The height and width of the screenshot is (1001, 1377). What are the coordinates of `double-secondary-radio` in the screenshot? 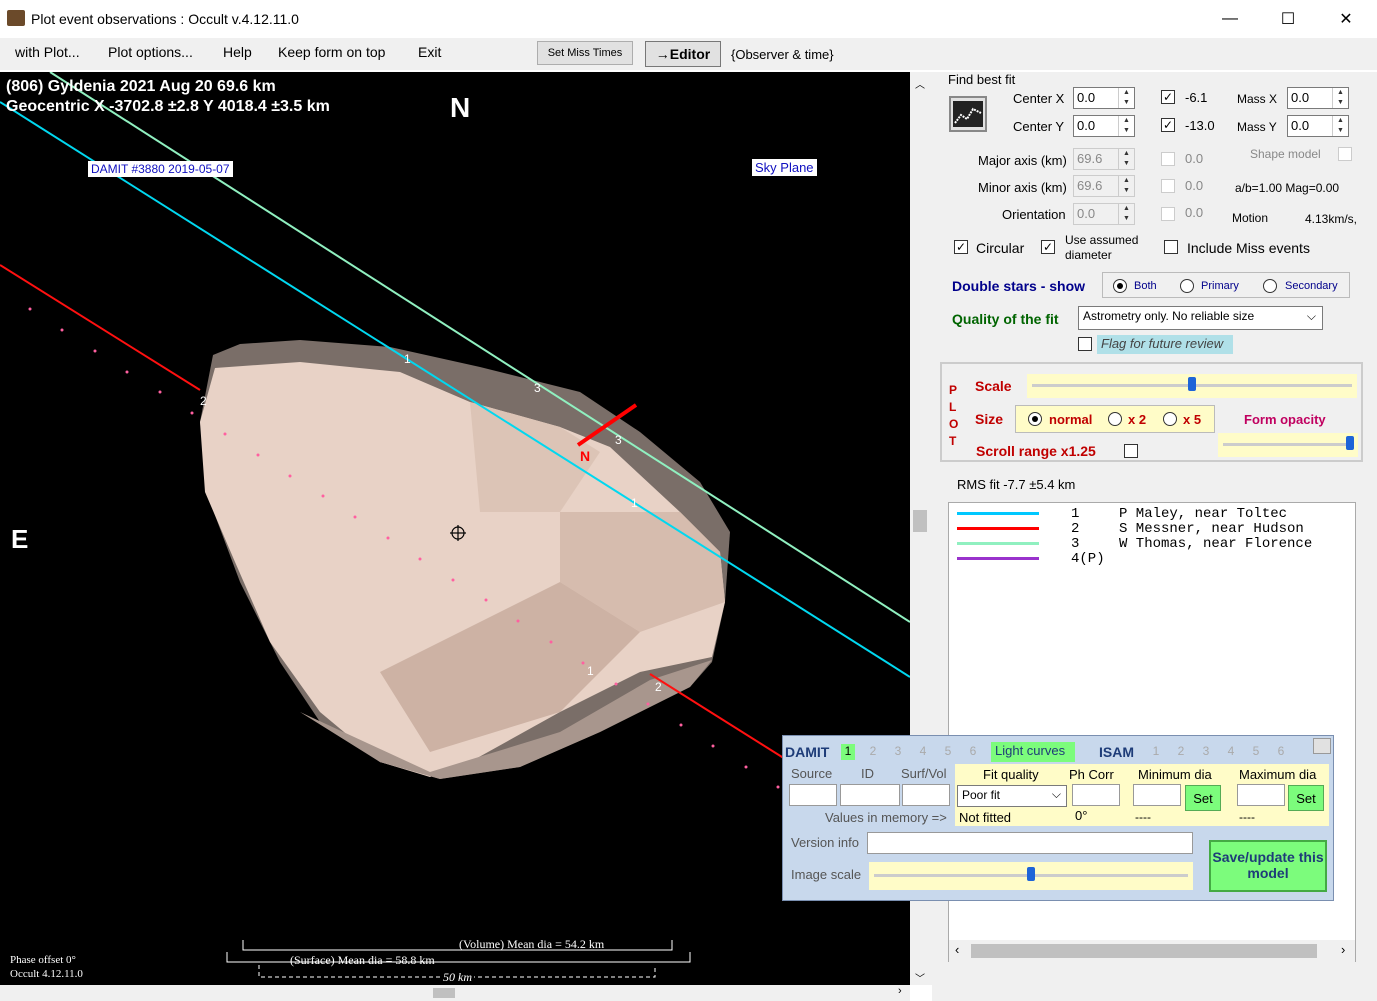 It's located at (1270, 286).